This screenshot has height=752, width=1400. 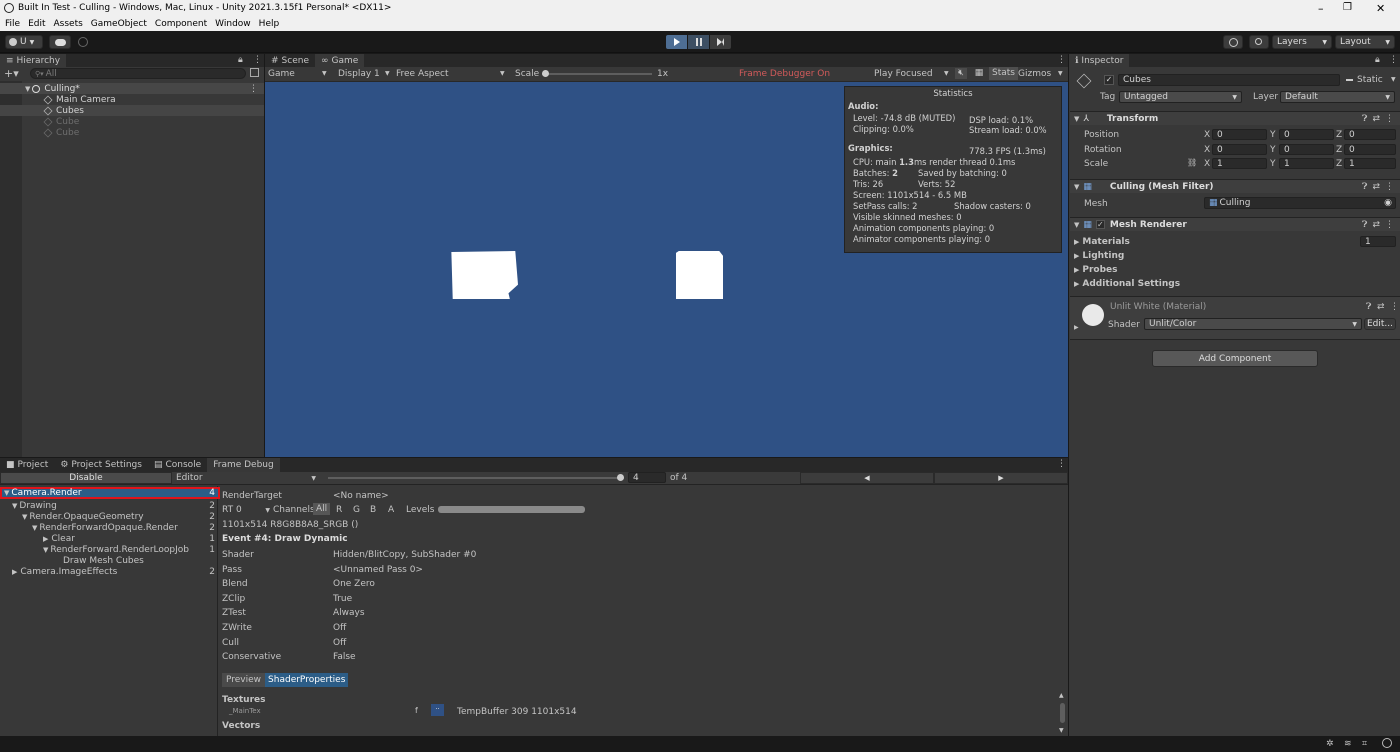 What do you see at coordinates (1387, 743) in the screenshot?
I see `settings-status-icon` at bounding box center [1387, 743].